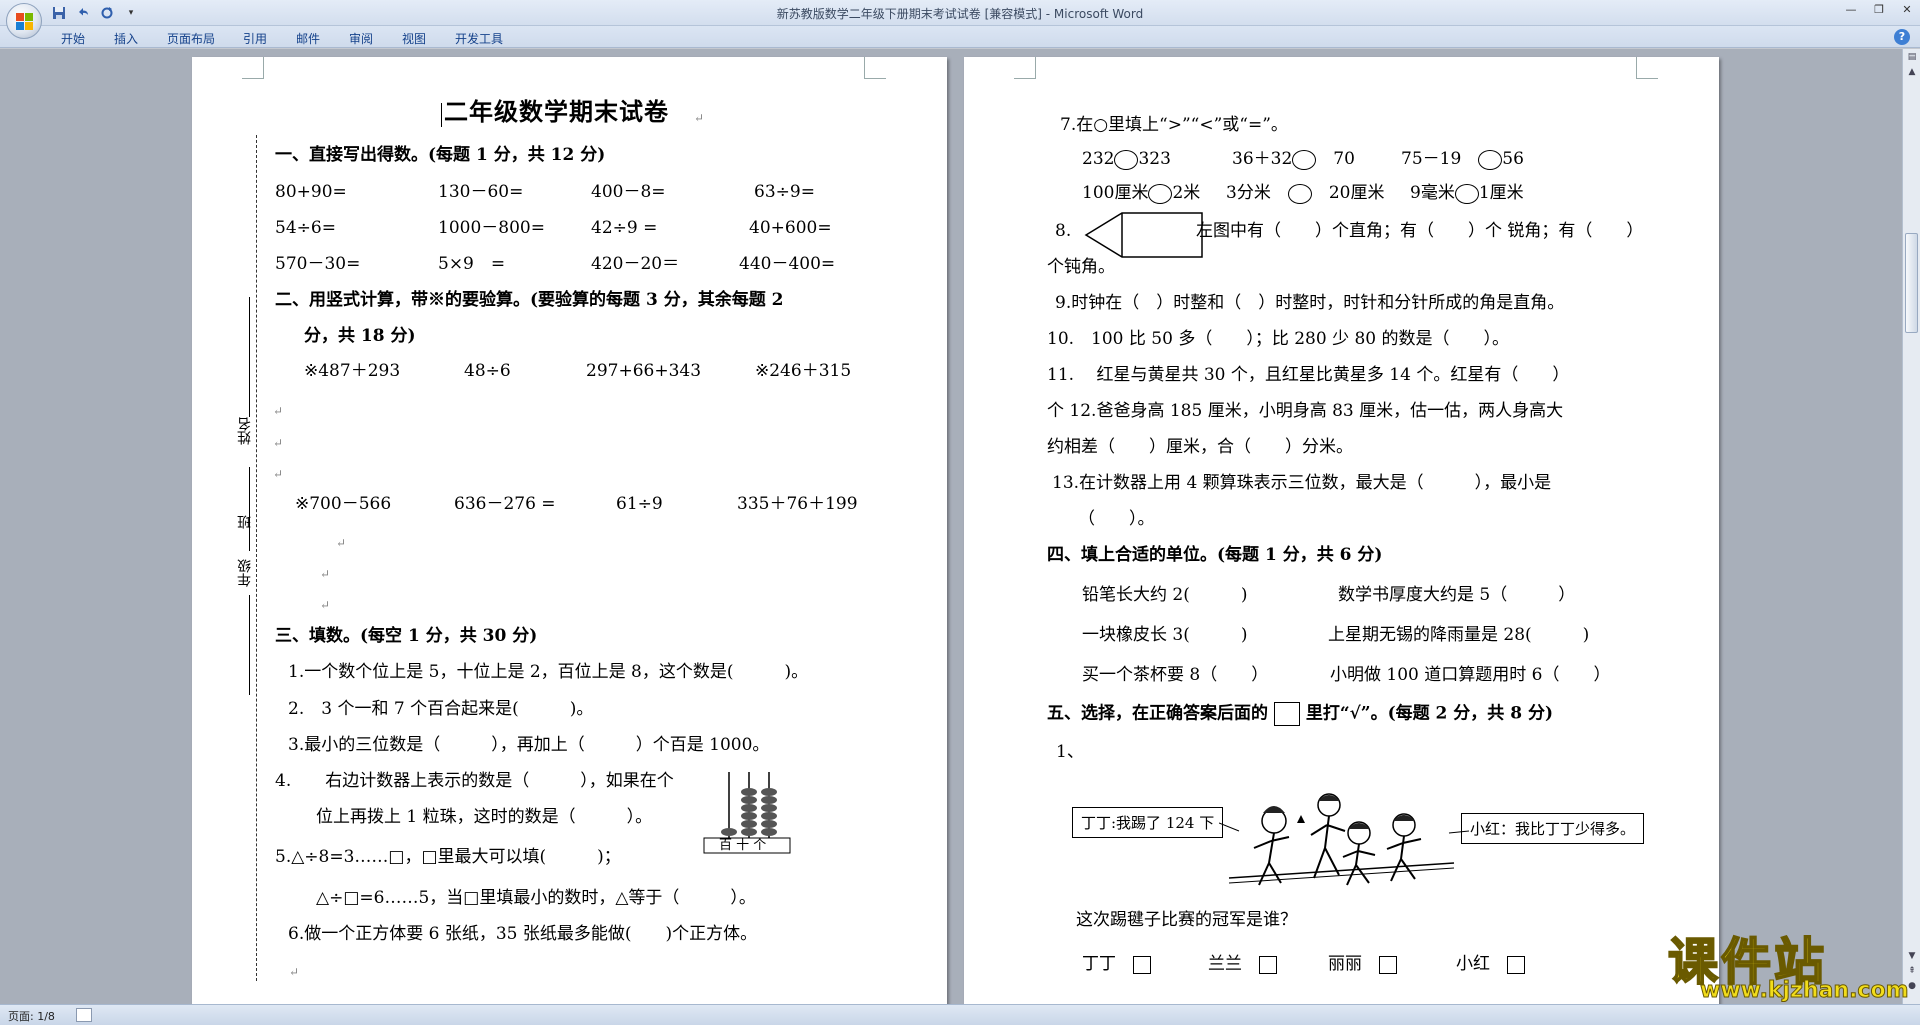  What do you see at coordinates (479, 38) in the screenshot?
I see `tab-developer: 开发工具` at bounding box center [479, 38].